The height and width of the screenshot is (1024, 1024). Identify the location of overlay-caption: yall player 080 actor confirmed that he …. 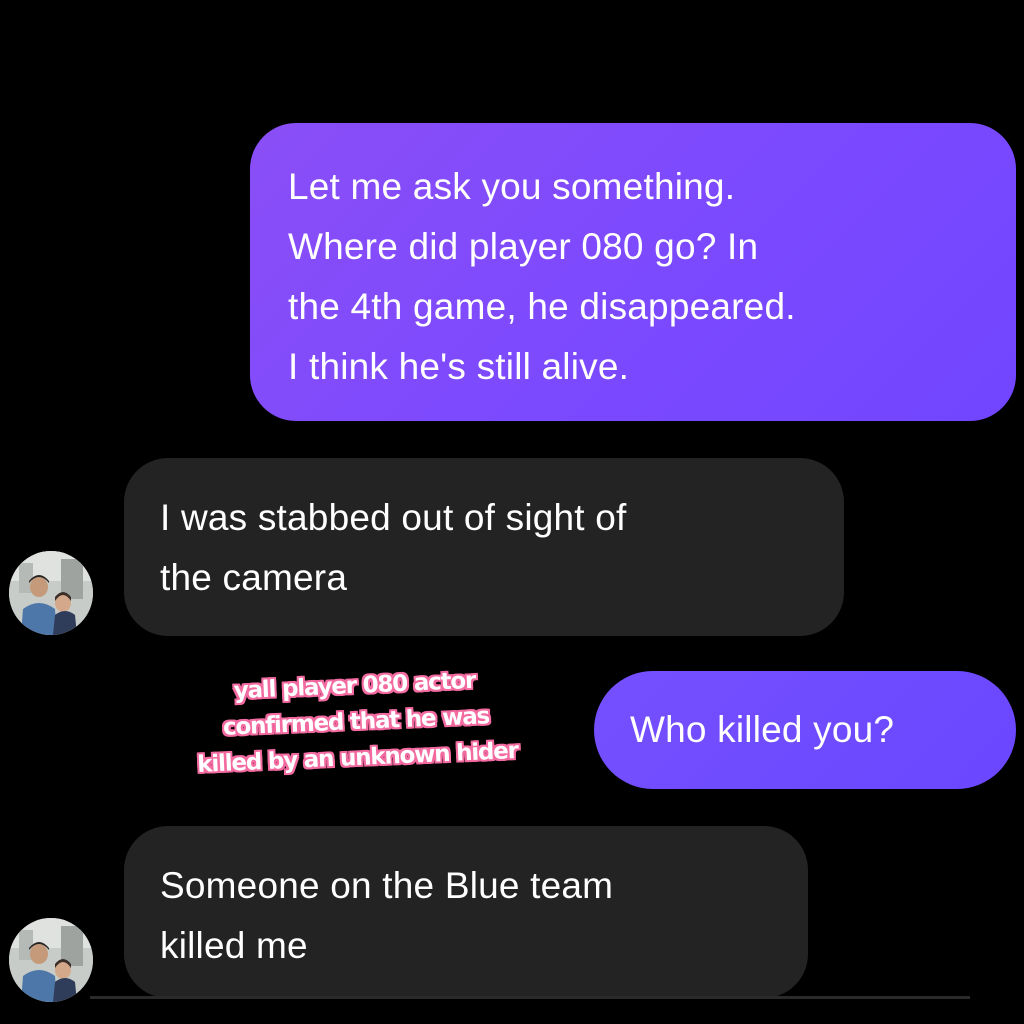
(356, 722).